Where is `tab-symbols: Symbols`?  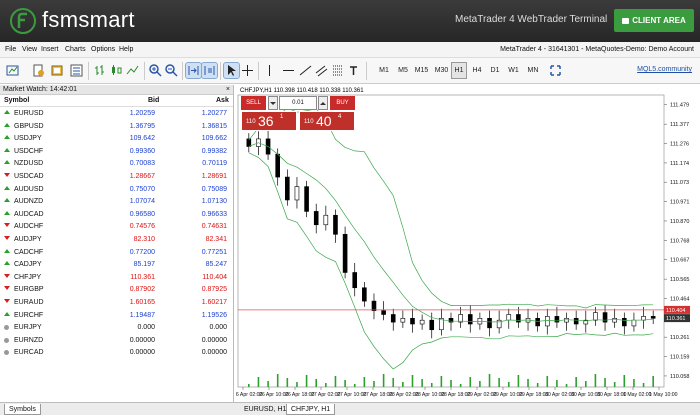 tab-symbols: Symbols is located at coordinates (22, 409).